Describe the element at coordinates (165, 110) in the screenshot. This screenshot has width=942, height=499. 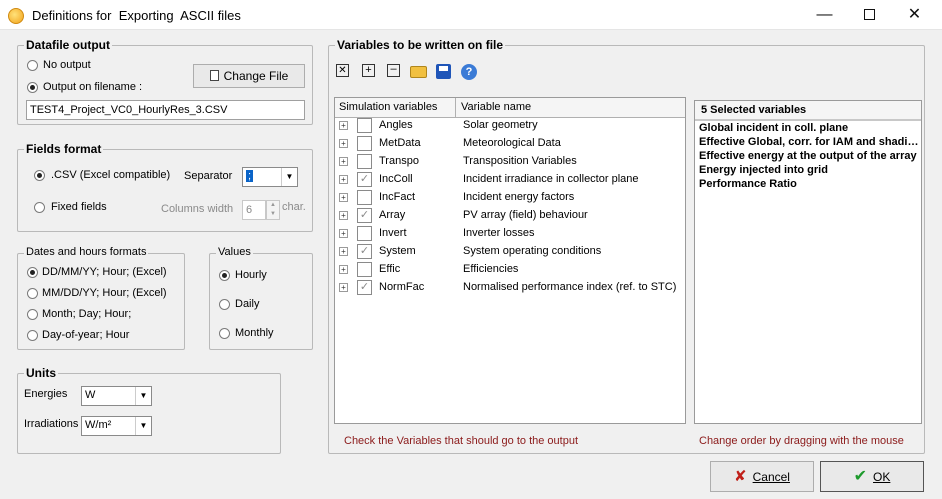
I see `filename-input: TEST4_Project_VC0_HourlyRes_3.CSV` at that location.